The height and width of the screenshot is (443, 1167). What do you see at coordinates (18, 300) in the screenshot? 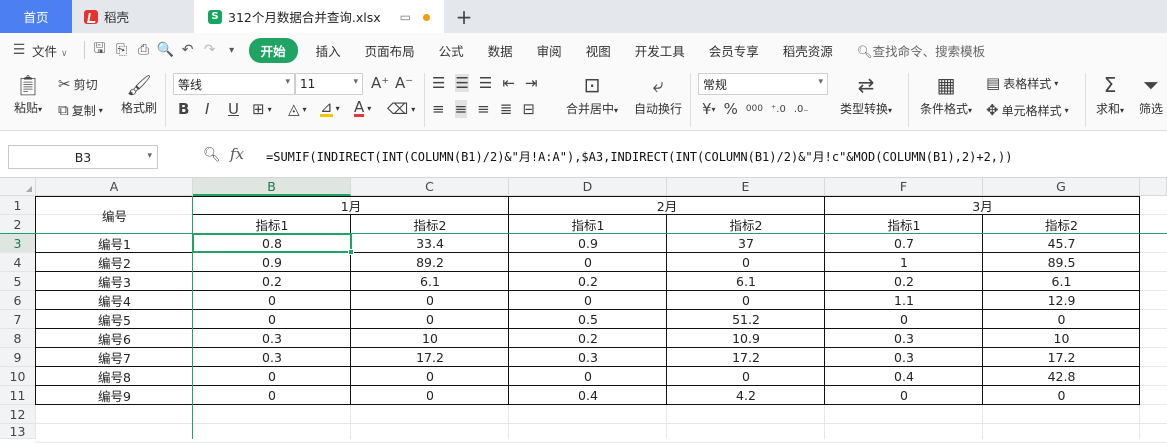
I see `row-header-6: 6` at bounding box center [18, 300].